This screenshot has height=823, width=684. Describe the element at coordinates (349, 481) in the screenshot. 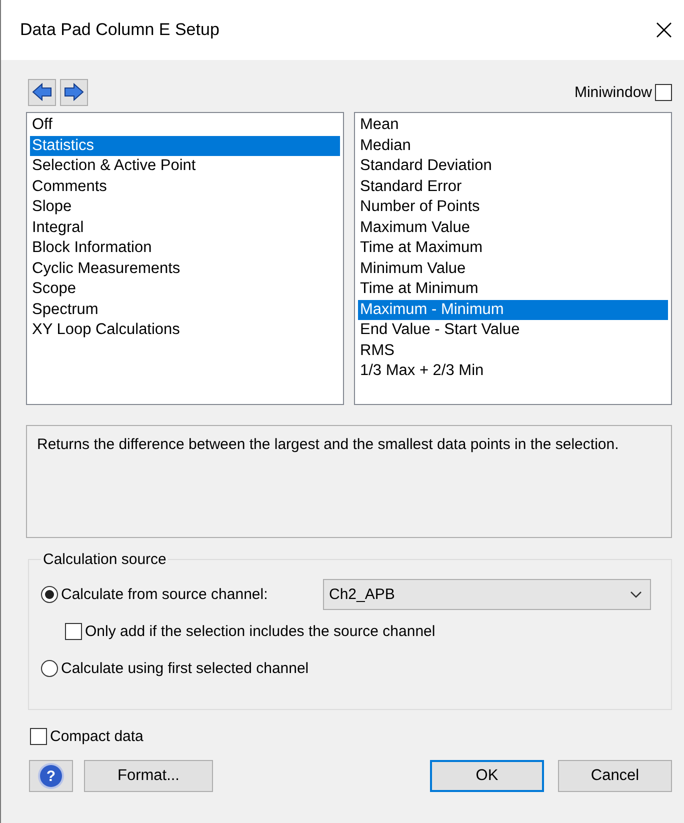

I see `description-text: Returns the difference between the largest and the smallest data points in the selection.` at that location.